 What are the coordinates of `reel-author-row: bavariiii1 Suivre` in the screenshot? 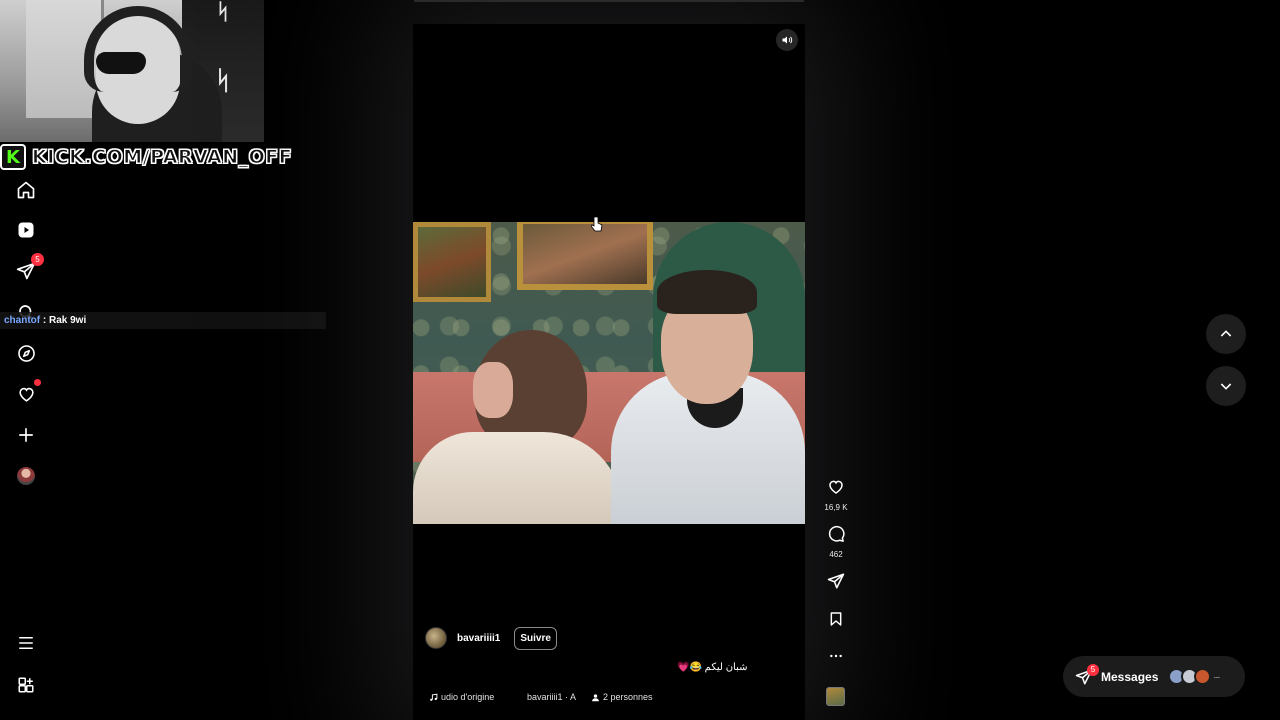 It's located at (491, 638).